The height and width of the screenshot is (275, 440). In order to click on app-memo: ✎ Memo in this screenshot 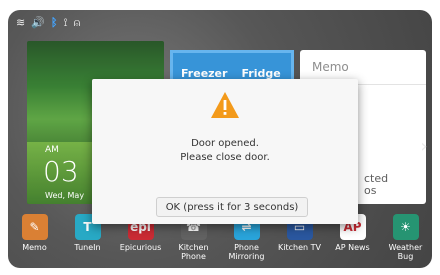, I will do `click(35, 231)`.